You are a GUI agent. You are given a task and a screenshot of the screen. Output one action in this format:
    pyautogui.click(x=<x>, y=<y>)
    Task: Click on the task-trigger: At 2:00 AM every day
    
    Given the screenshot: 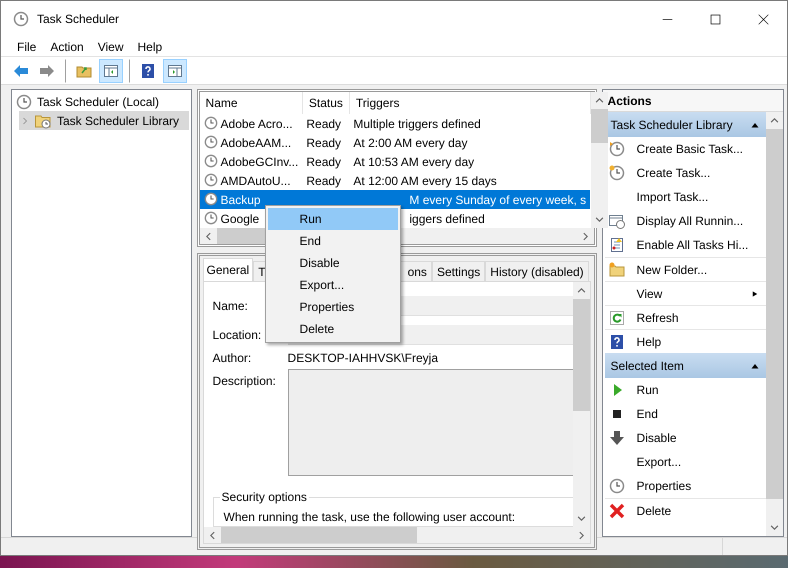 What is the action you would take?
    pyautogui.click(x=410, y=143)
    